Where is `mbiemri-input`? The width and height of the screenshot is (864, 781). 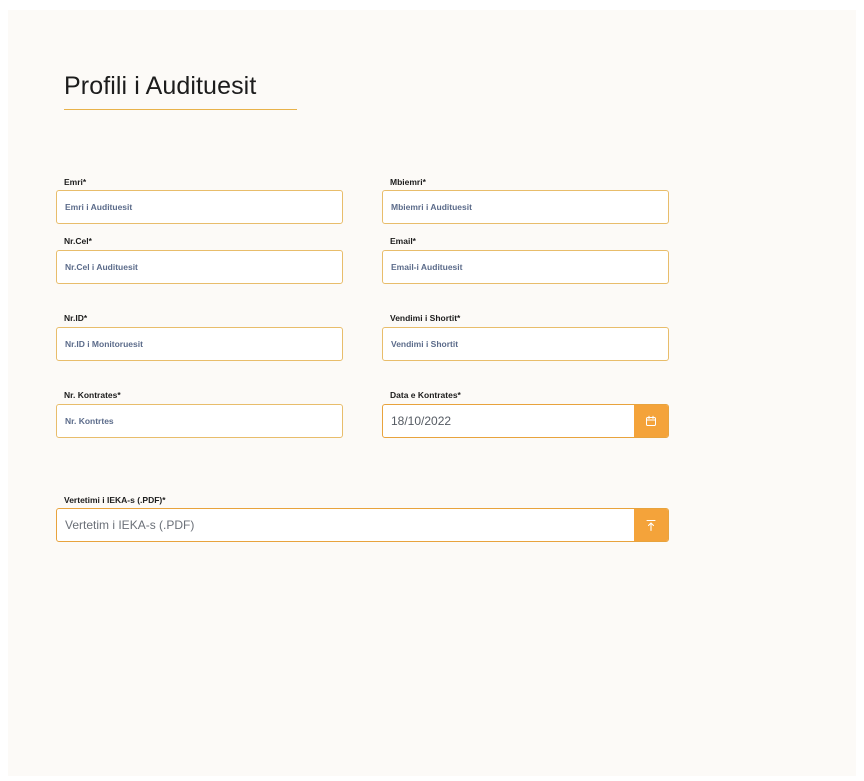 mbiemri-input is located at coordinates (525, 207).